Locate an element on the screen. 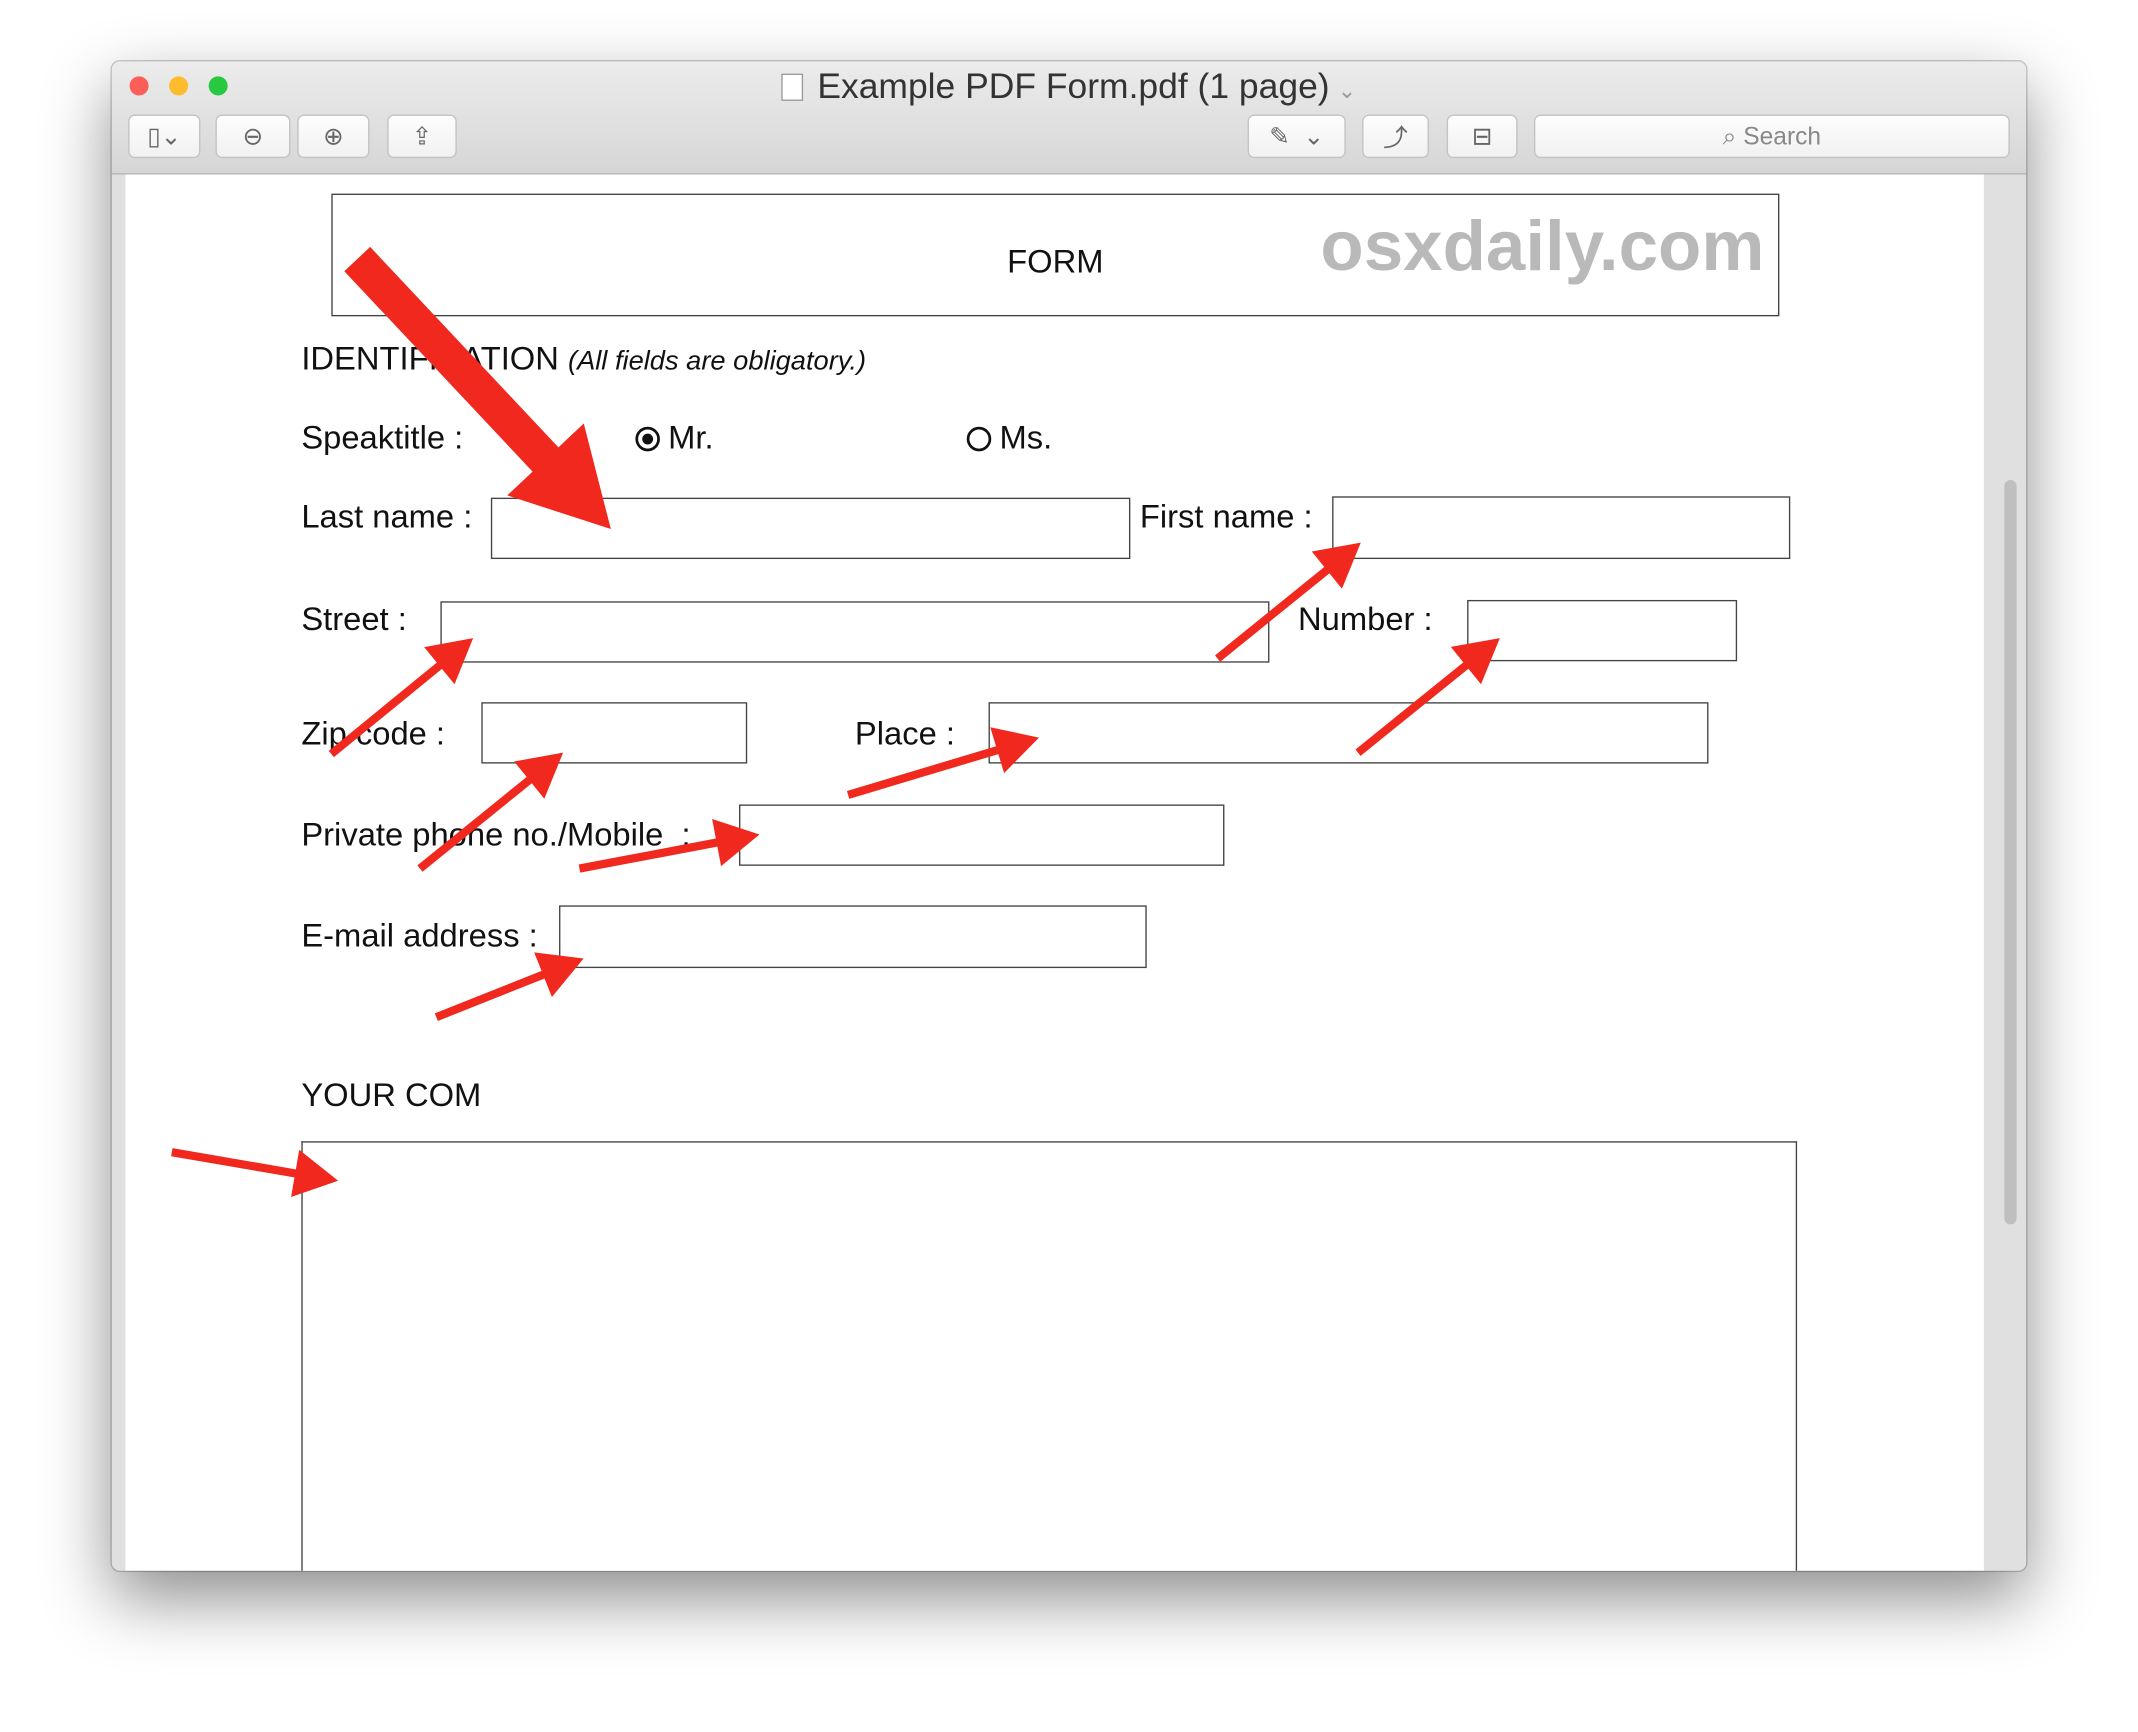  phone-field is located at coordinates (982, 835).